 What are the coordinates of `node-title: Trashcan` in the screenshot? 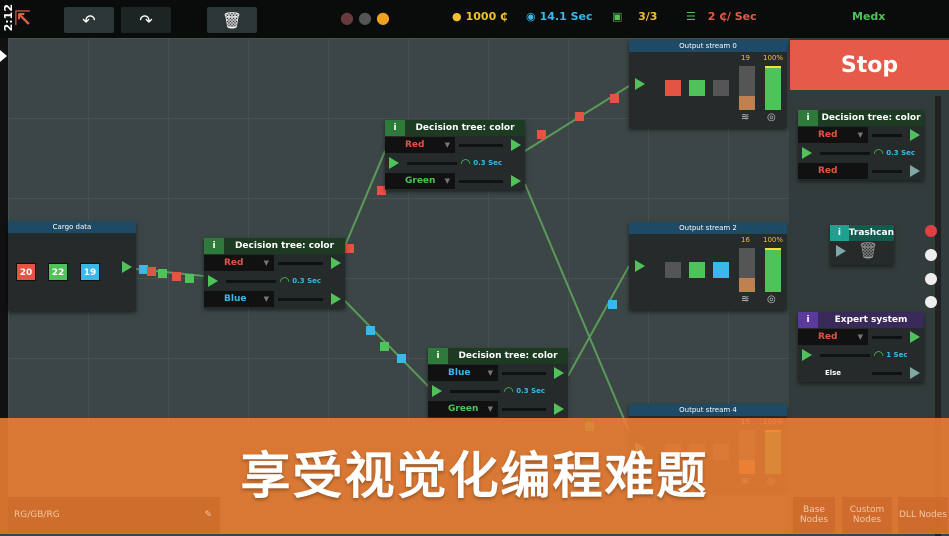 It's located at (871, 233).